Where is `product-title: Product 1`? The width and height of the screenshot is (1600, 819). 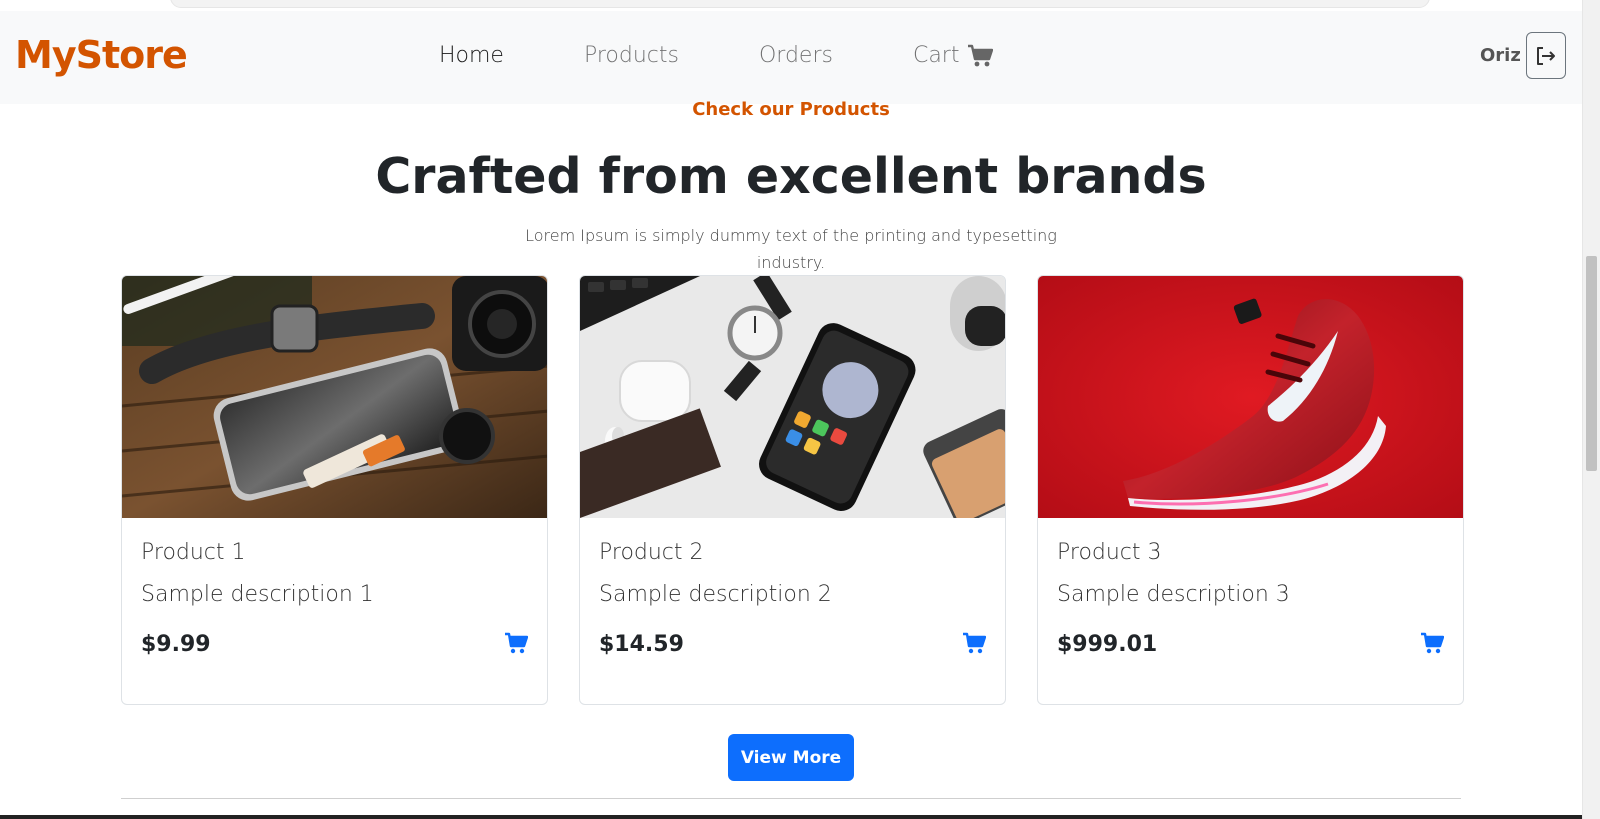
product-title: Product 1 is located at coordinates (193, 552).